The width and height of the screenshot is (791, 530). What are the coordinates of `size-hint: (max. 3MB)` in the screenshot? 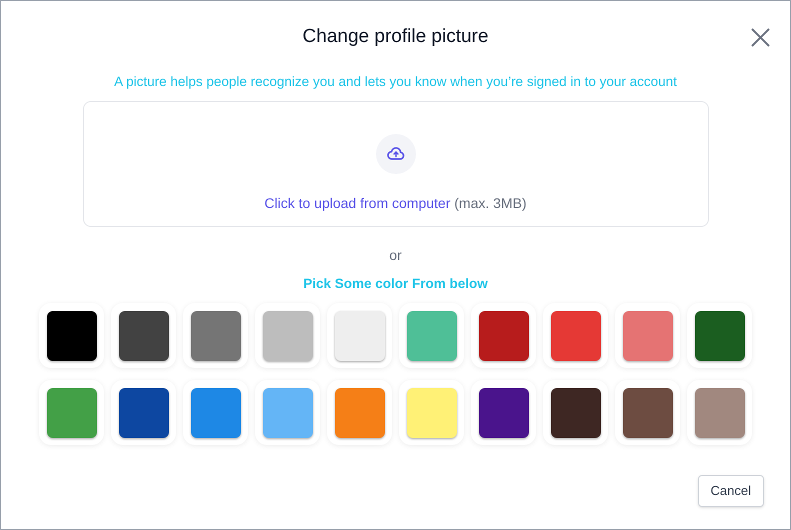 It's located at (490, 203).